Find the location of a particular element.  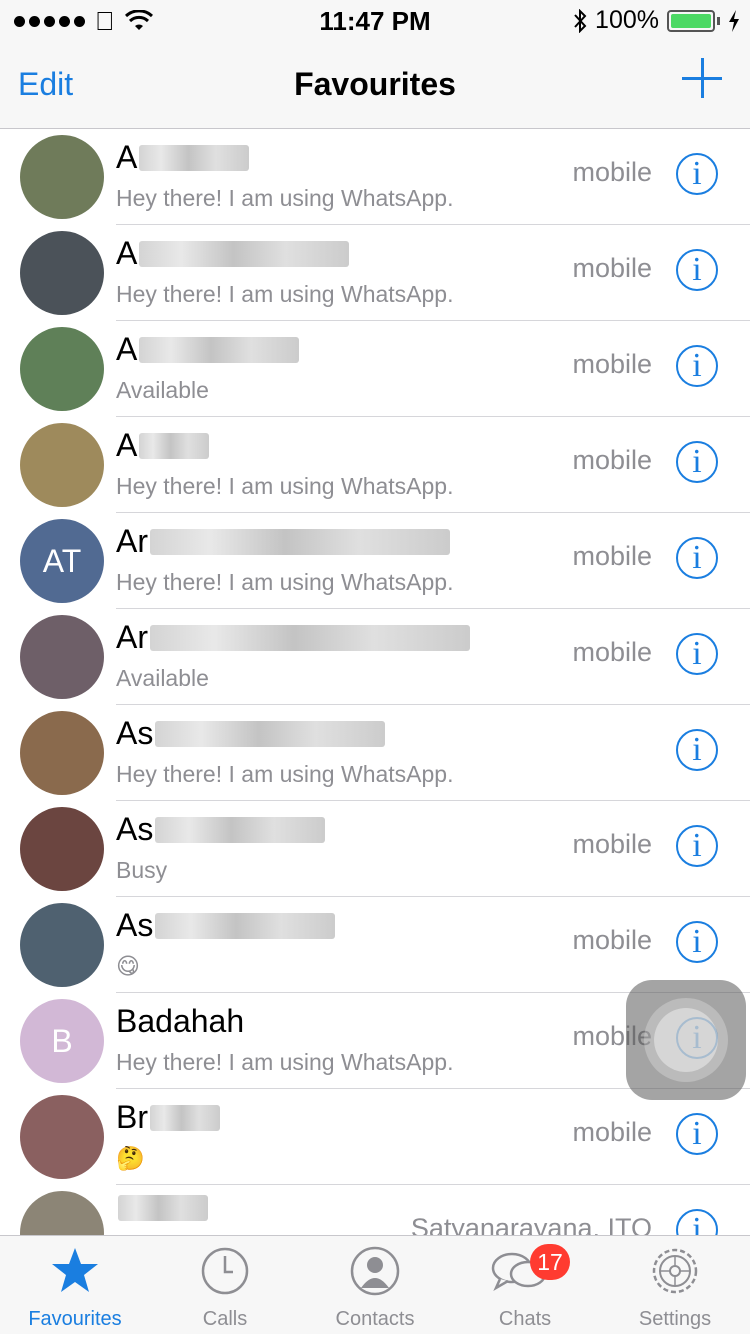

star-icon is located at coordinates (75, 1270).